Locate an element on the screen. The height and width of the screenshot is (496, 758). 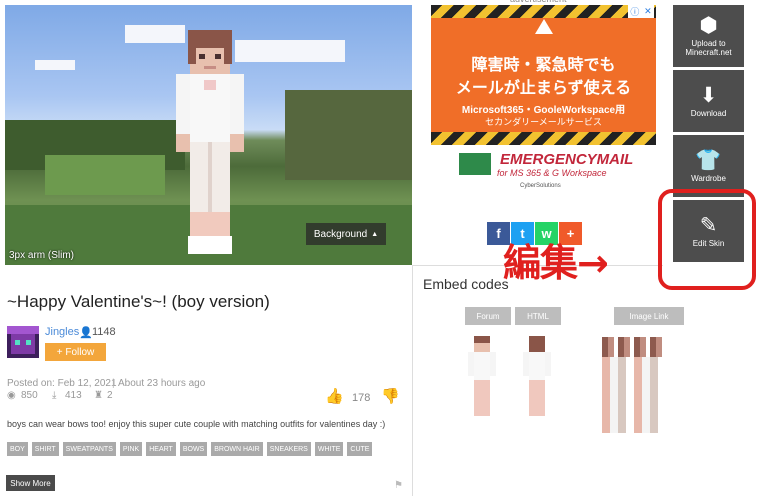
emergency-exit-icon is located at coordinates (475, 164).